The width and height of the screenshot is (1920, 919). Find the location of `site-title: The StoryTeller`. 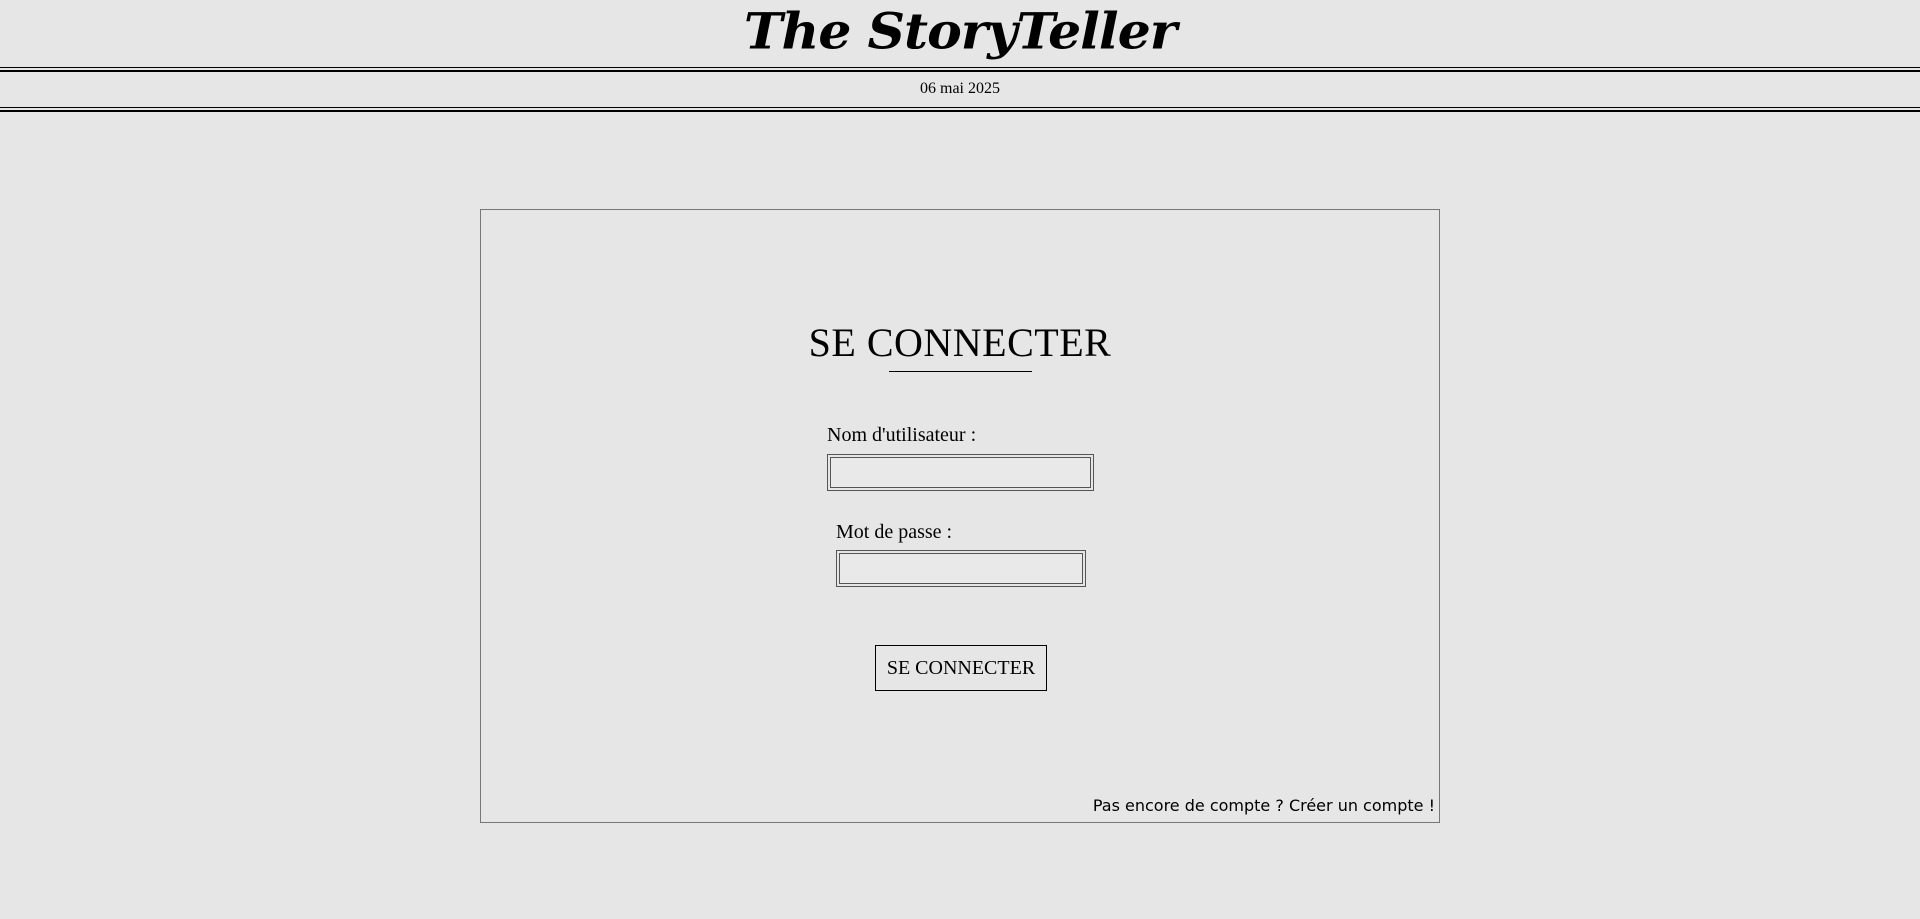

site-title: The StoryTeller is located at coordinates (960, 31).